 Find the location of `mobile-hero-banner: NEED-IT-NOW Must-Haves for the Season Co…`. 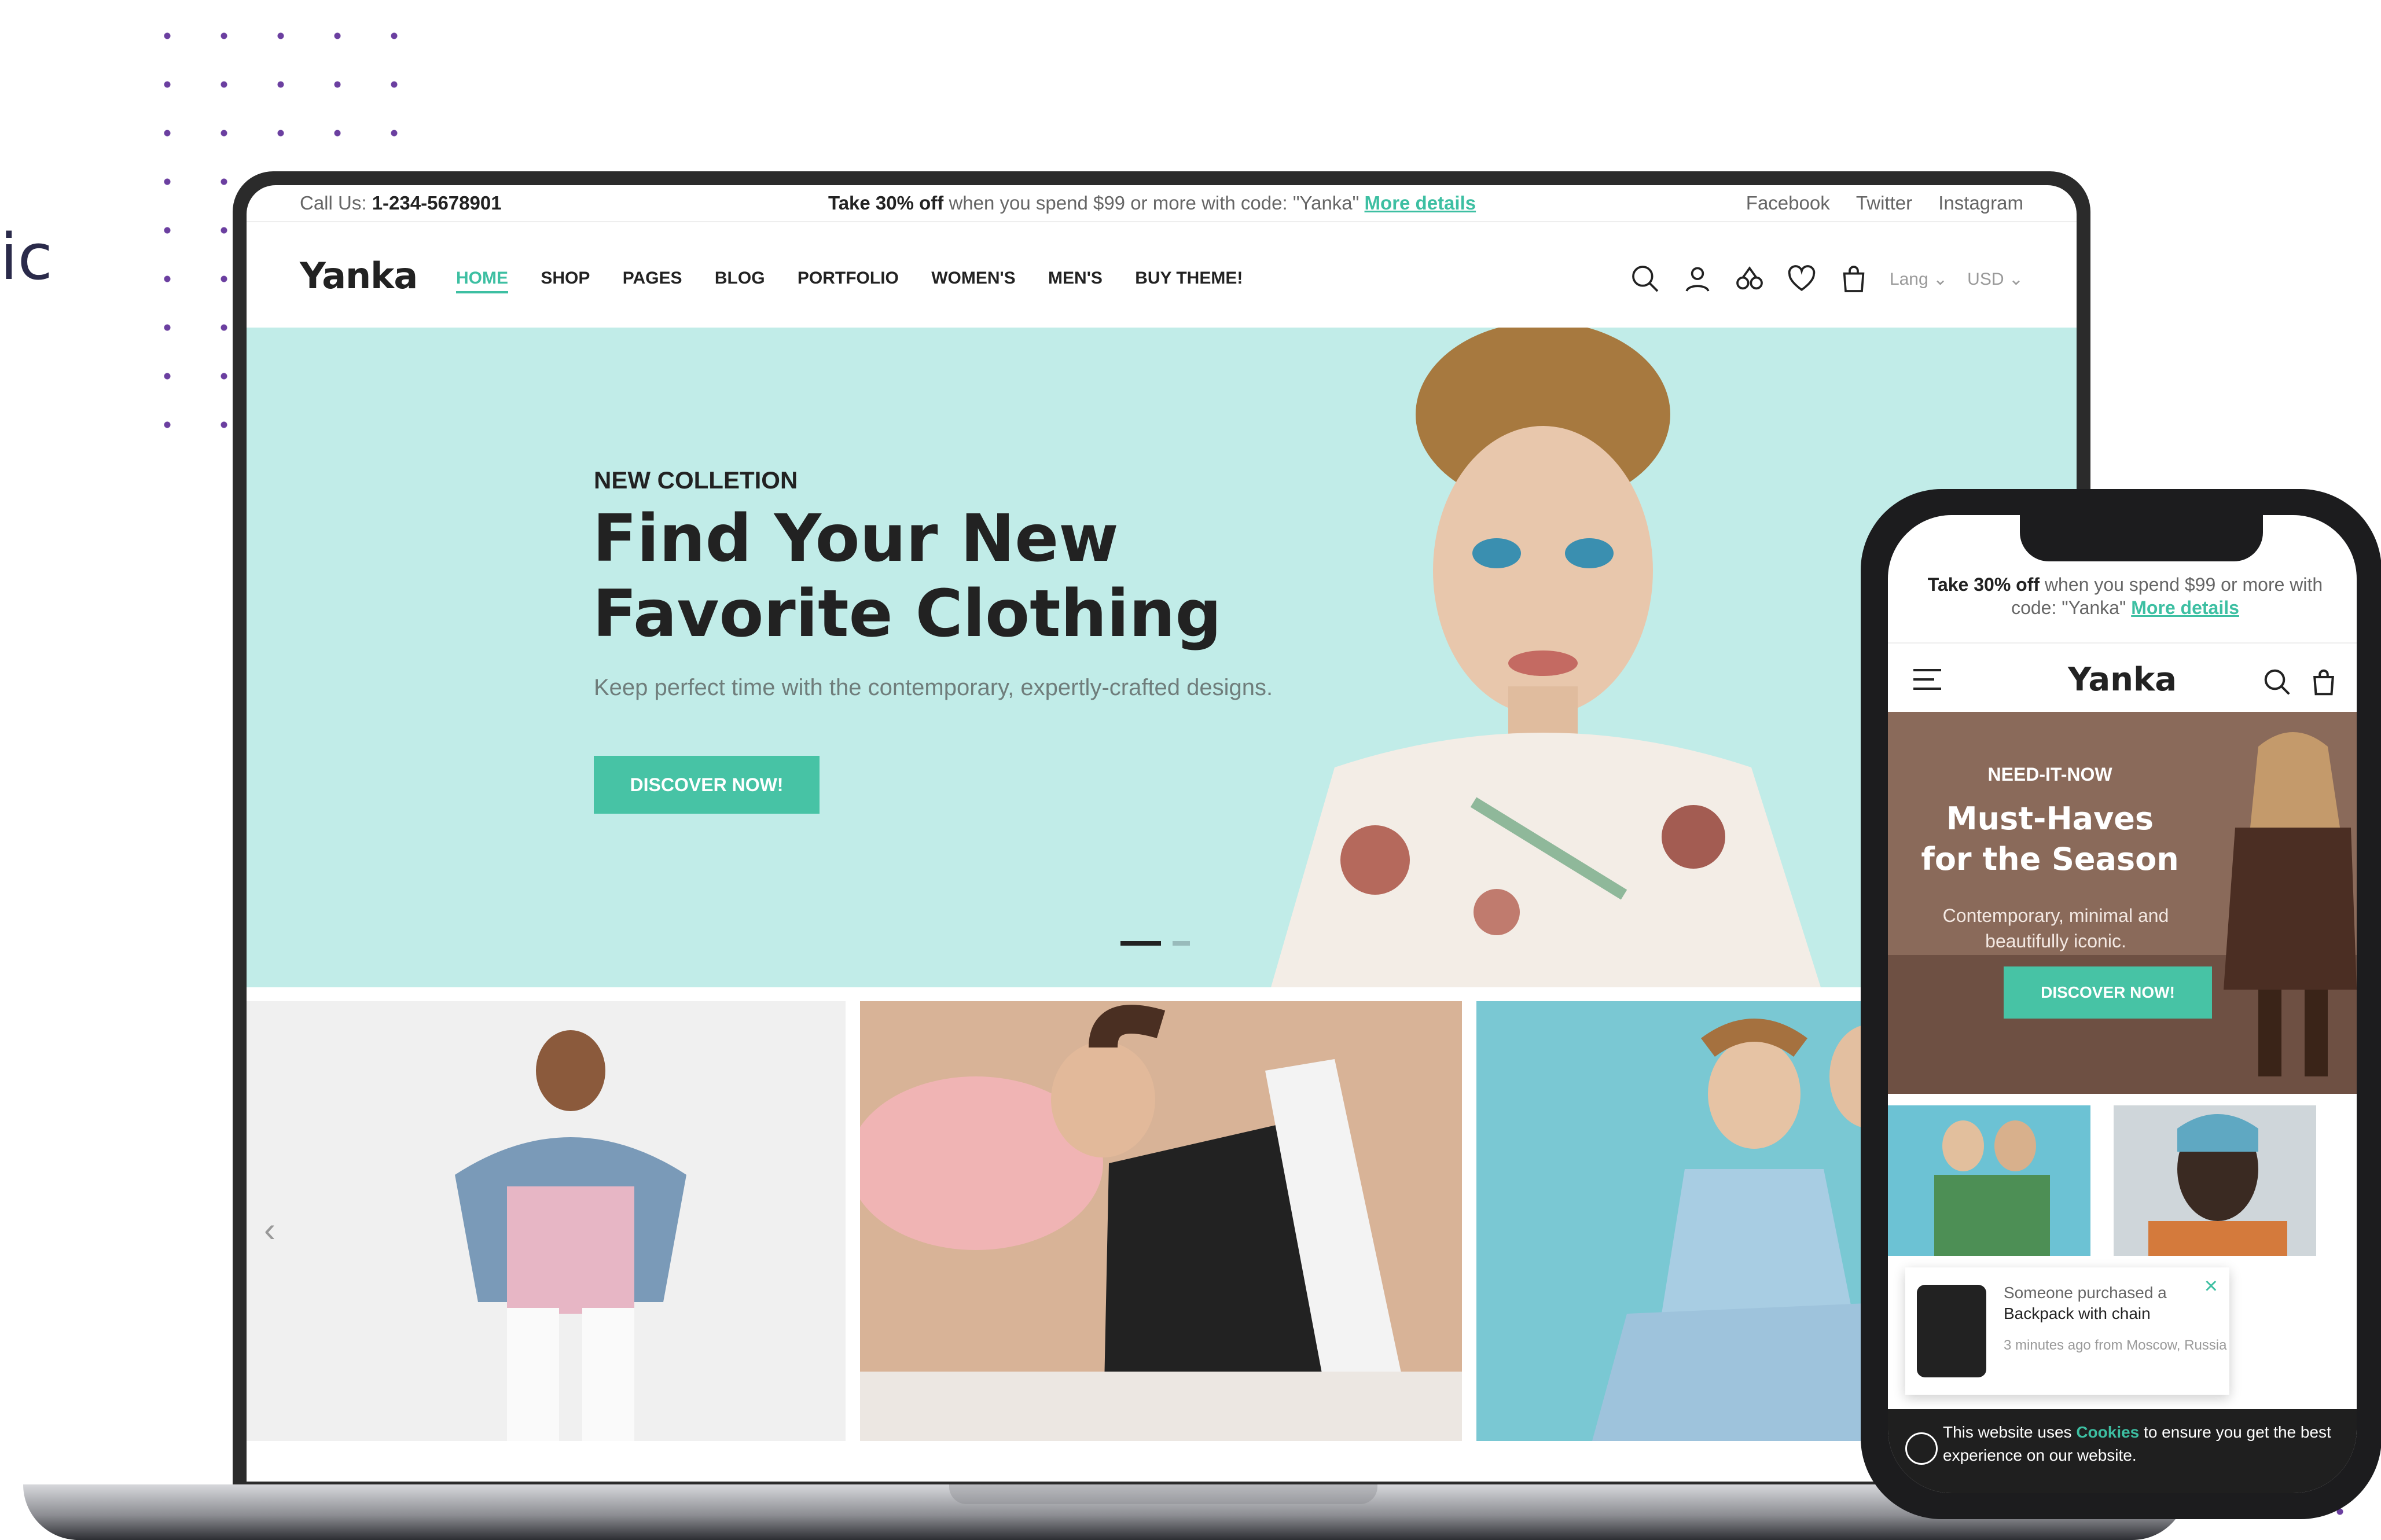

mobile-hero-banner: NEED-IT-NOW Must-Haves for the Season Co… is located at coordinates (2122, 903).